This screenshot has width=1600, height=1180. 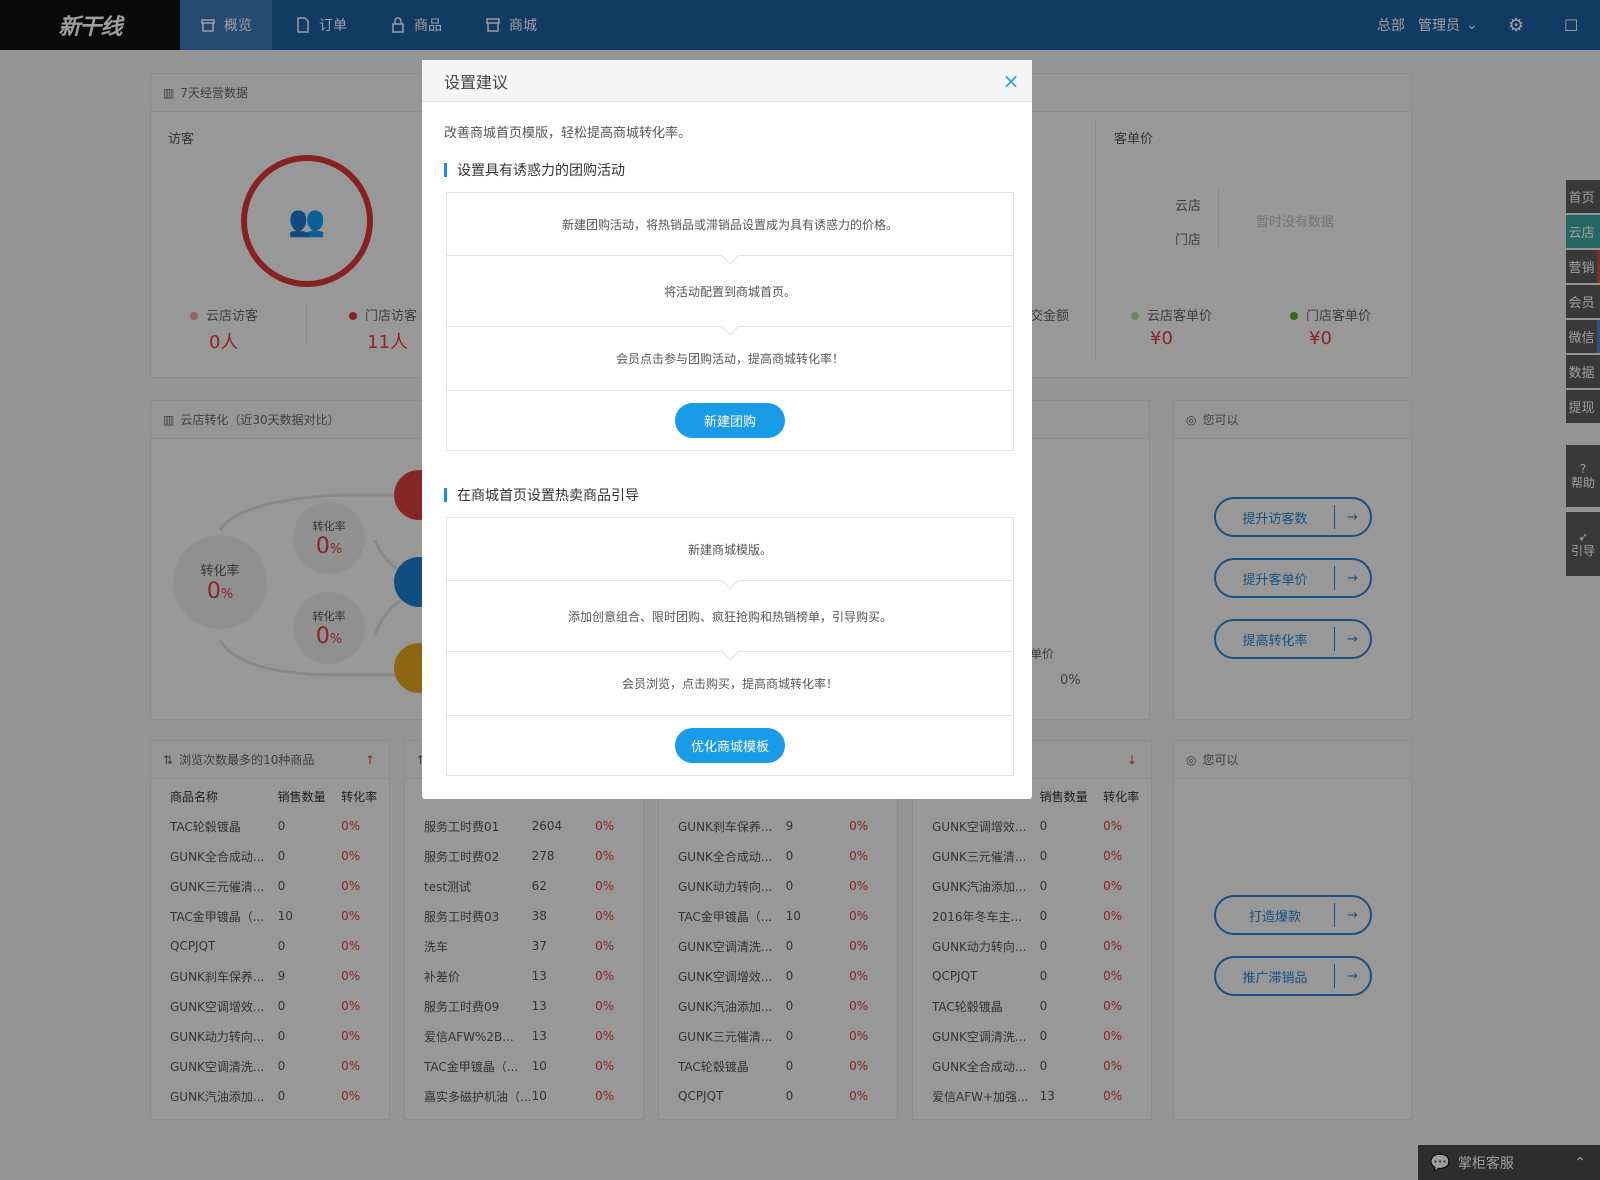 What do you see at coordinates (541, 495) in the screenshot?
I see `modal-section-title: 在商城首页设置热卖商品引导` at bounding box center [541, 495].